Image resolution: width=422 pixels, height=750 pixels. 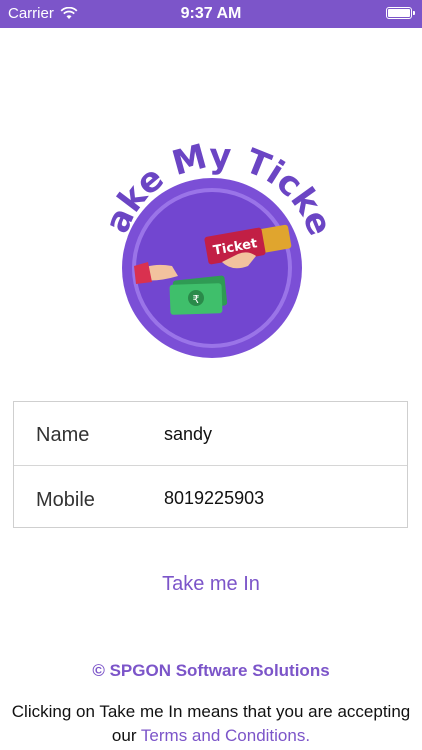 I want to click on mobile-field, so click(x=279, y=498).